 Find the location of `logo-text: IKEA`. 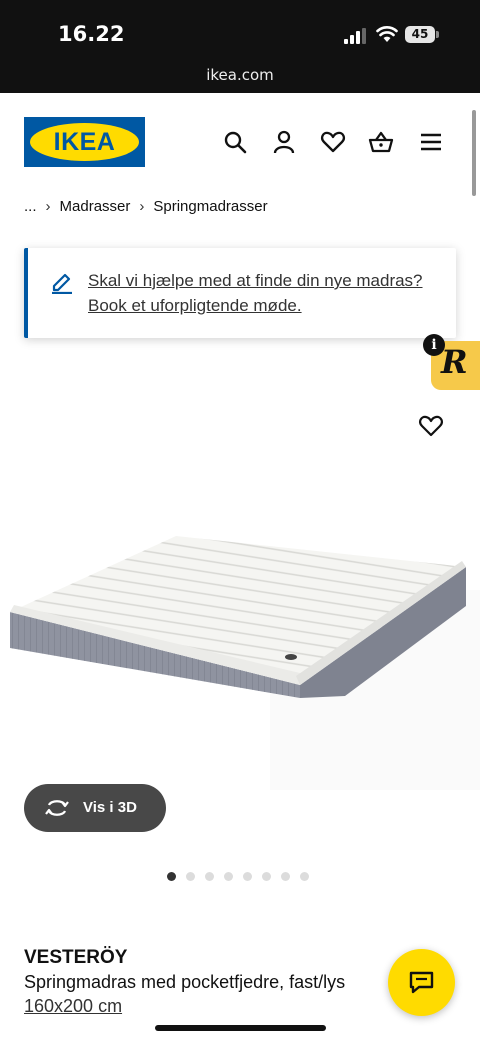

logo-text: IKEA is located at coordinates (84, 142).